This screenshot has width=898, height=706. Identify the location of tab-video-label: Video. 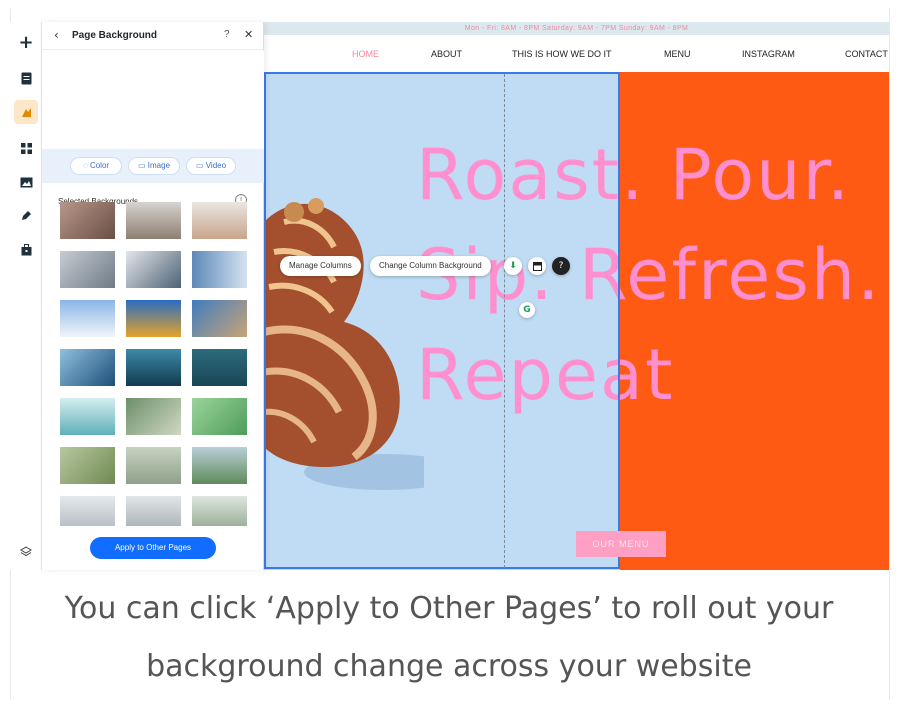
(216, 165).